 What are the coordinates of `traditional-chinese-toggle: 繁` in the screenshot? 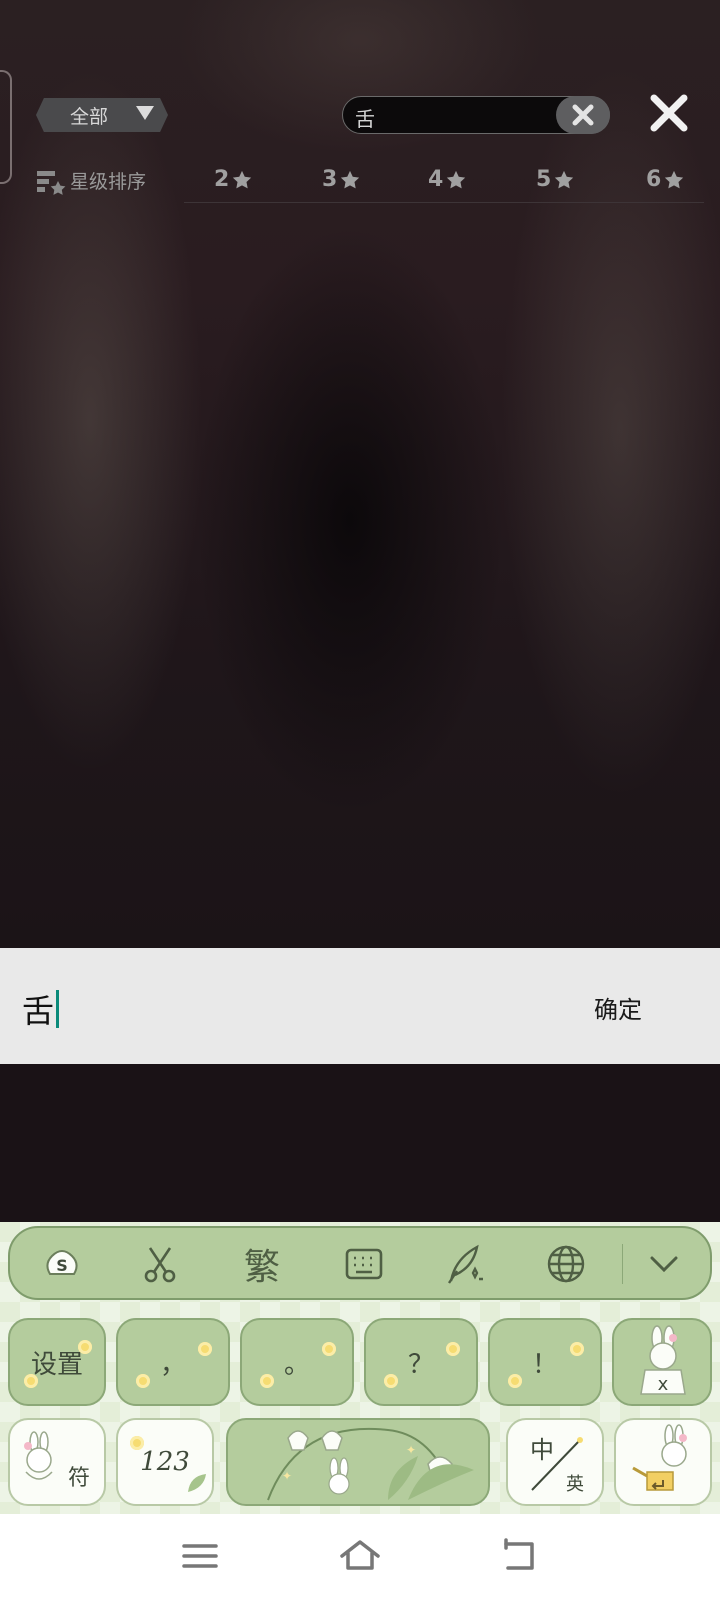 It's located at (262, 1265).